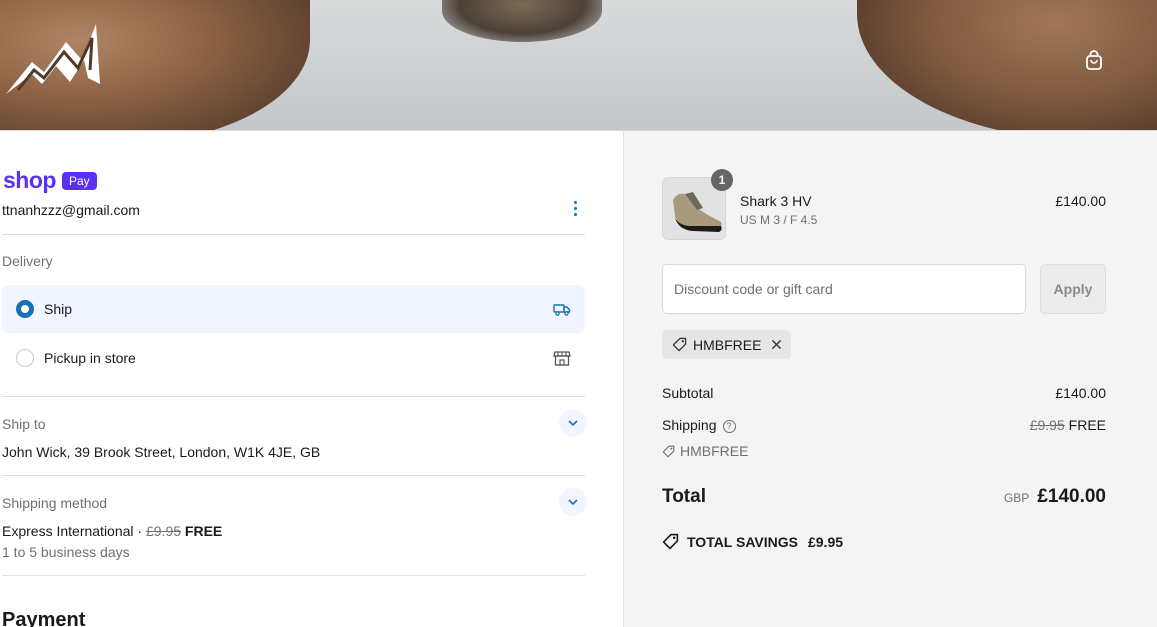 This screenshot has width=1157, height=627. Describe the element at coordinates (1016, 498) in the screenshot. I see `currency-code: GBP` at that location.